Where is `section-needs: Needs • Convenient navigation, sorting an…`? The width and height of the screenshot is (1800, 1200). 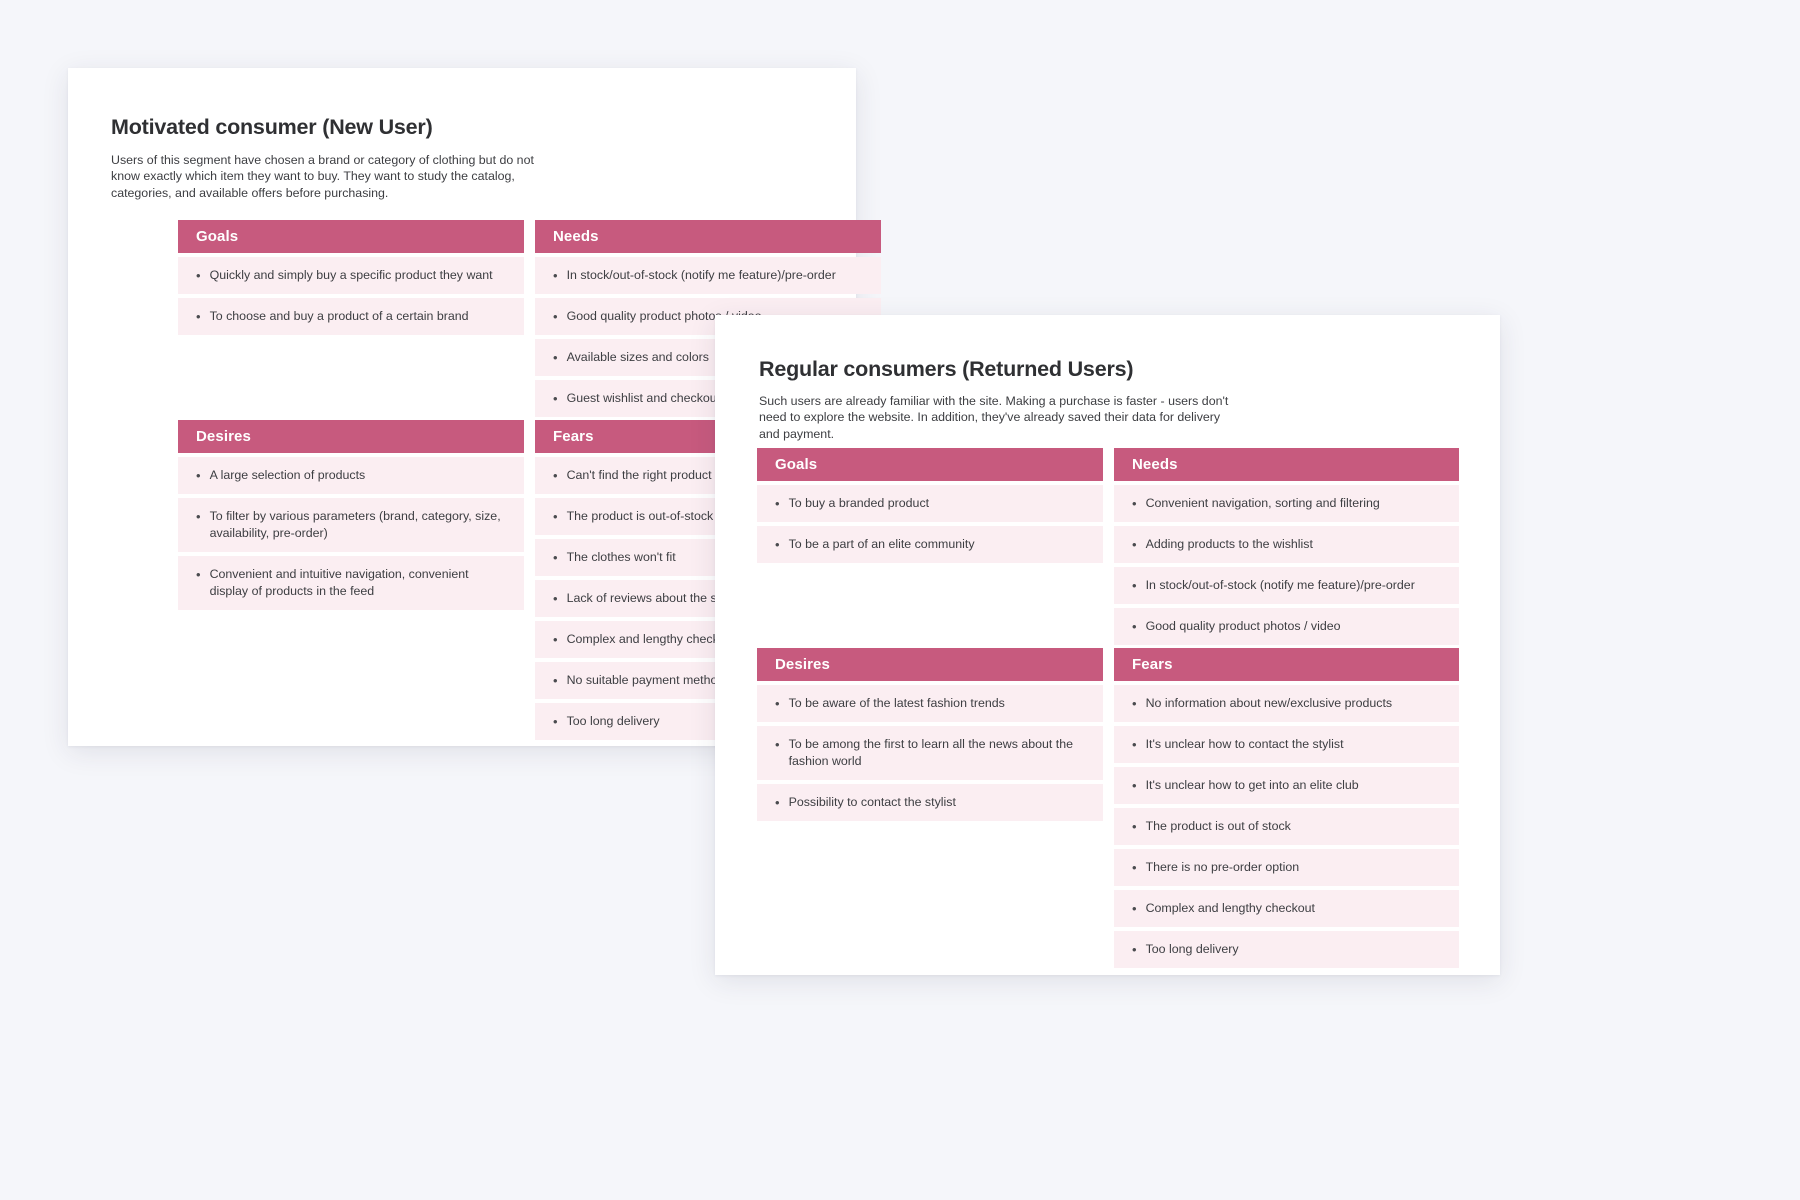 section-needs: Needs • Convenient navigation, sorting an… is located at coordinates (1286, 548).